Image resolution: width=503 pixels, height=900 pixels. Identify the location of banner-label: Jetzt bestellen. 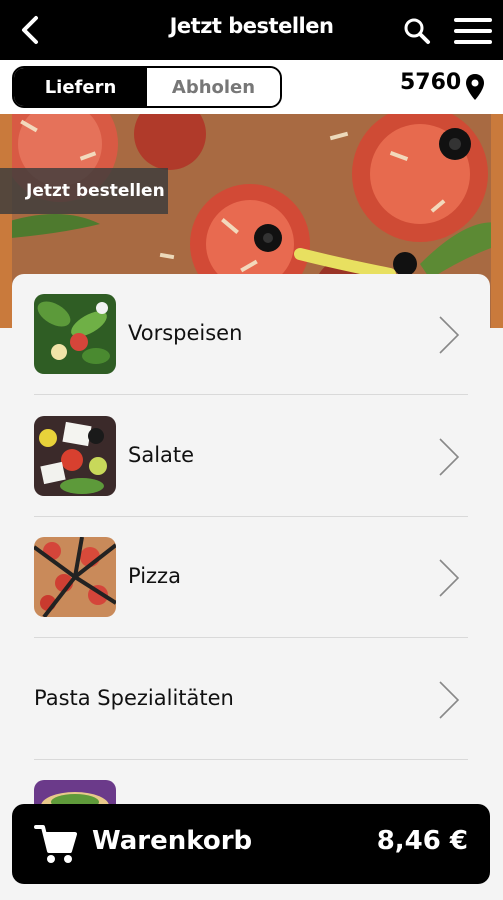
(84, 191).